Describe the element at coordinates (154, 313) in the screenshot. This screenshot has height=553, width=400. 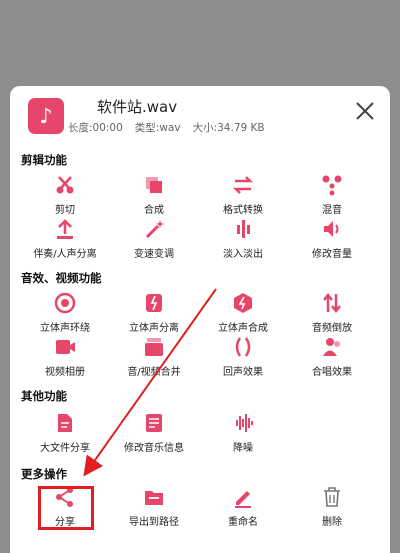
I see `menu-item-stereo-split: 立体声分离` at that location.